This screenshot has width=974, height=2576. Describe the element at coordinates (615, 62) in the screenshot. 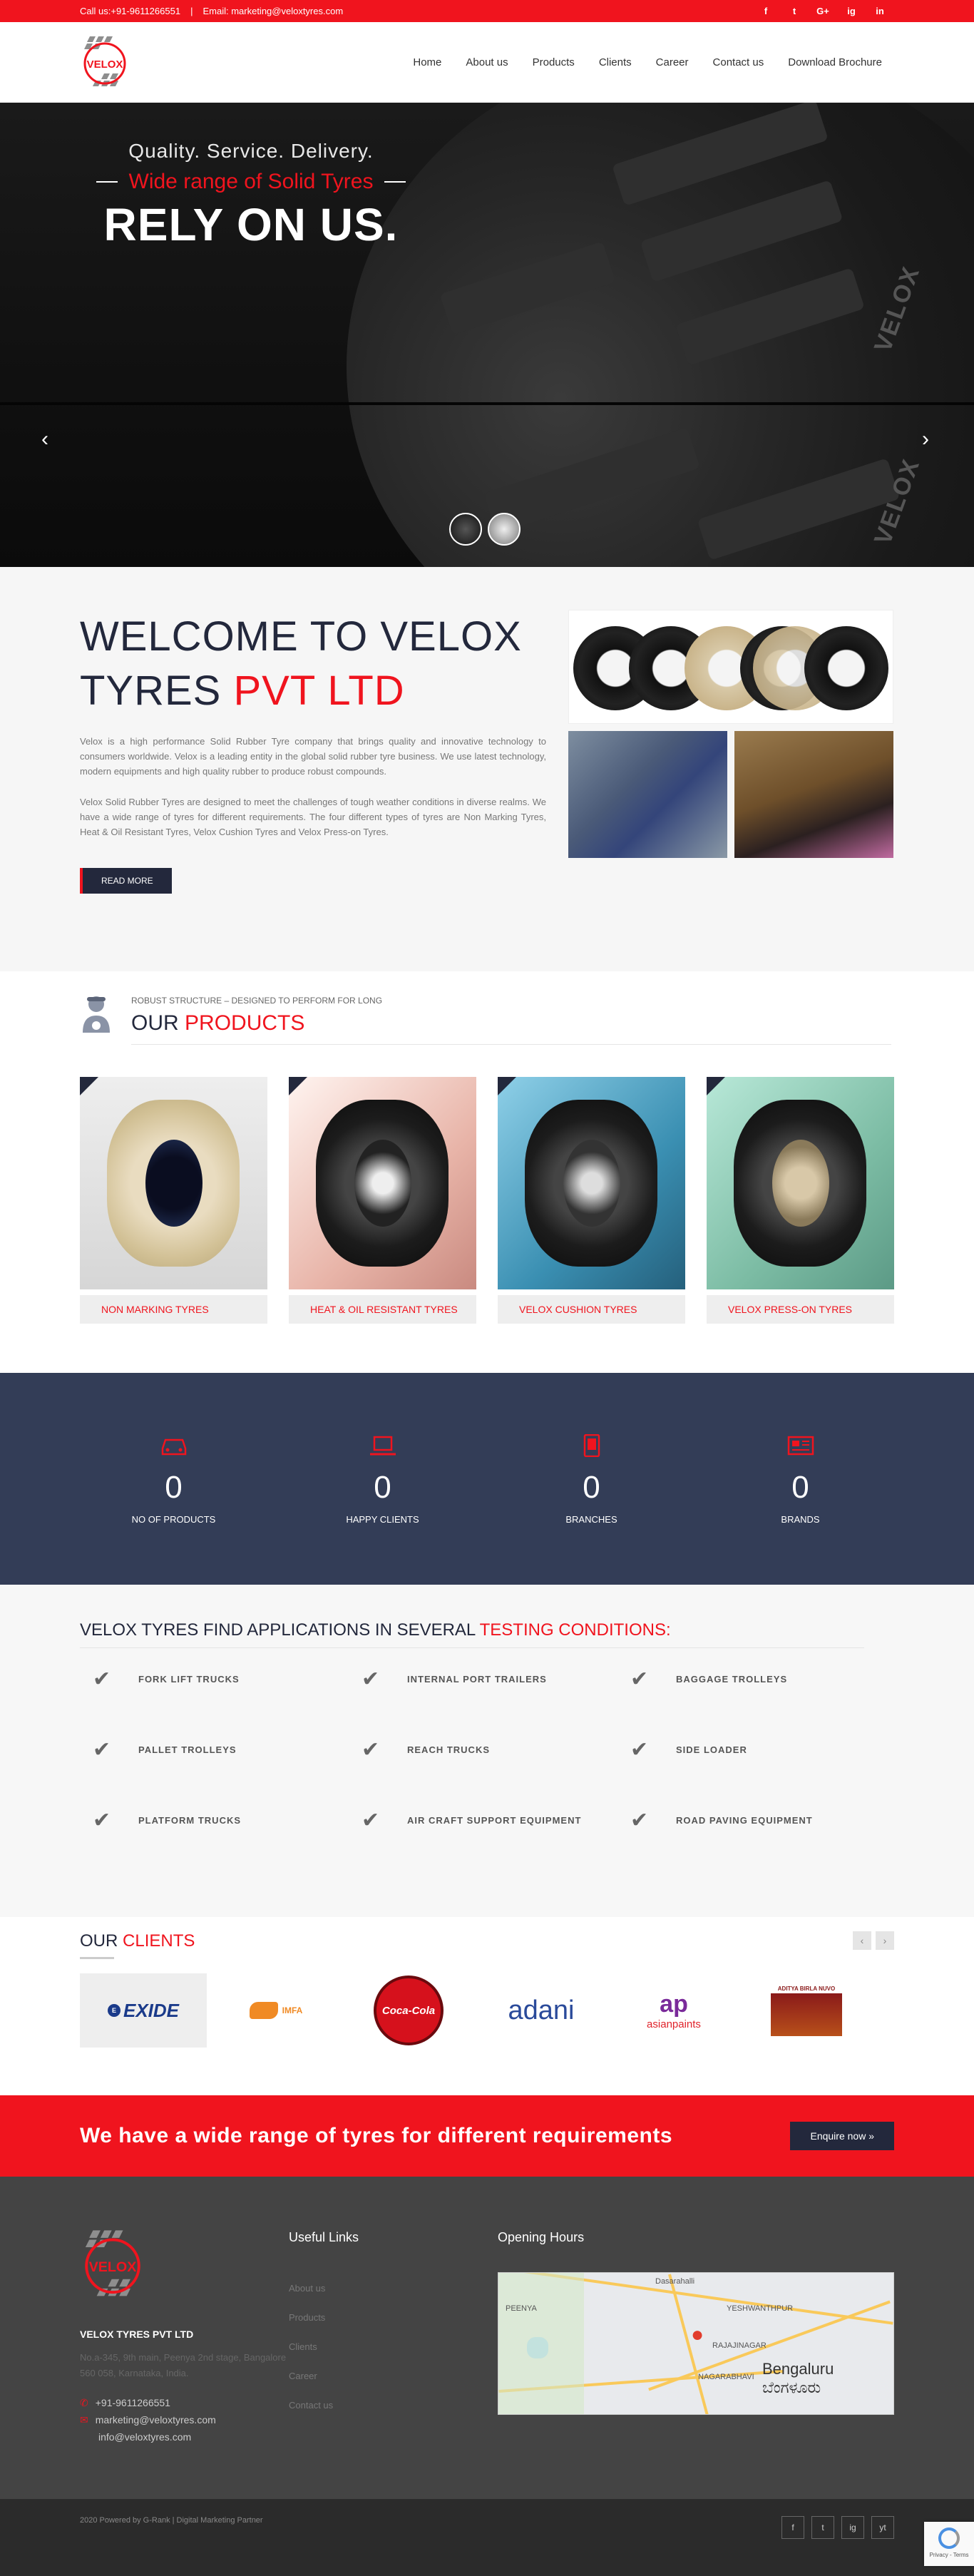

I see `nav-clients: Clients` at that location.